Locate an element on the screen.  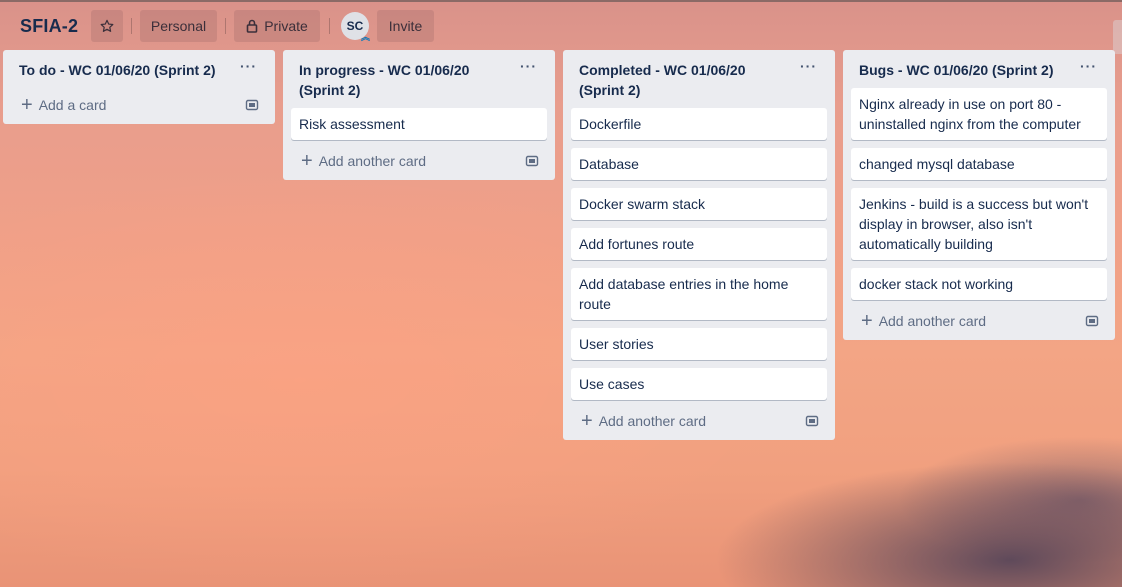
privacy-button: Private is located at coordinates (277, 26).